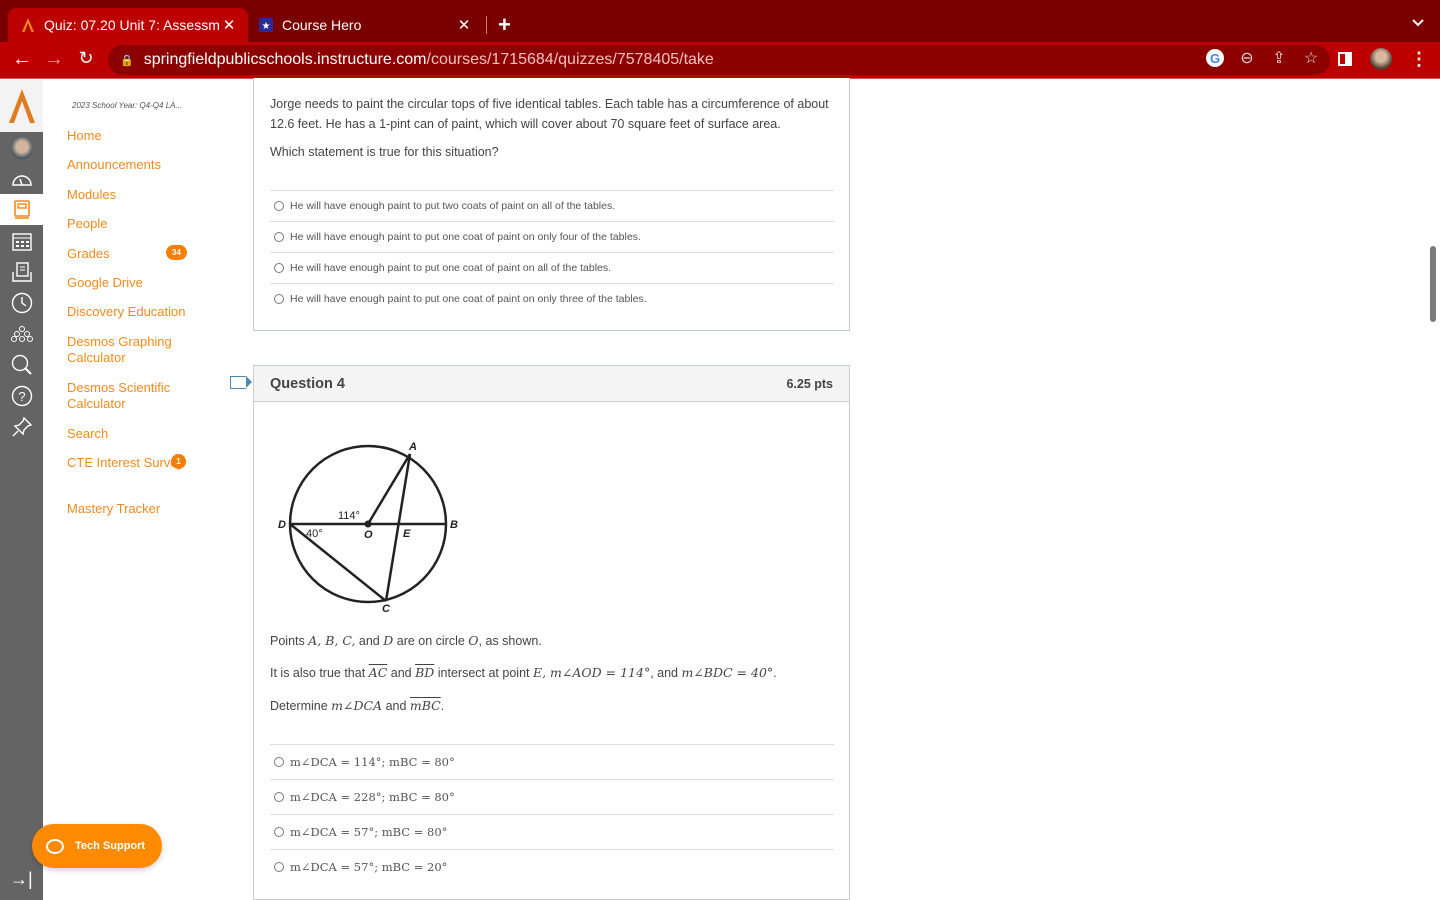 The width and height of the screenshot is (1440, 900). I want to click on tab-title: Quiz: 07.20 Unit 7: Assessment, so click(132, 25).